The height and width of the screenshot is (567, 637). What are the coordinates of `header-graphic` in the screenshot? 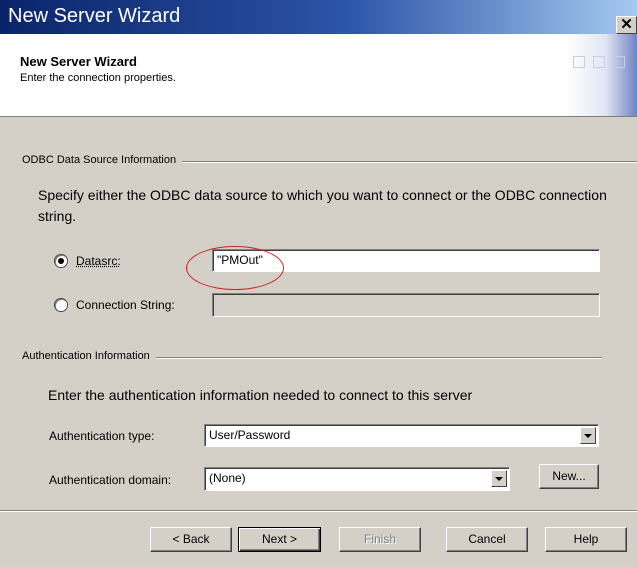 It's located at (602, 75).